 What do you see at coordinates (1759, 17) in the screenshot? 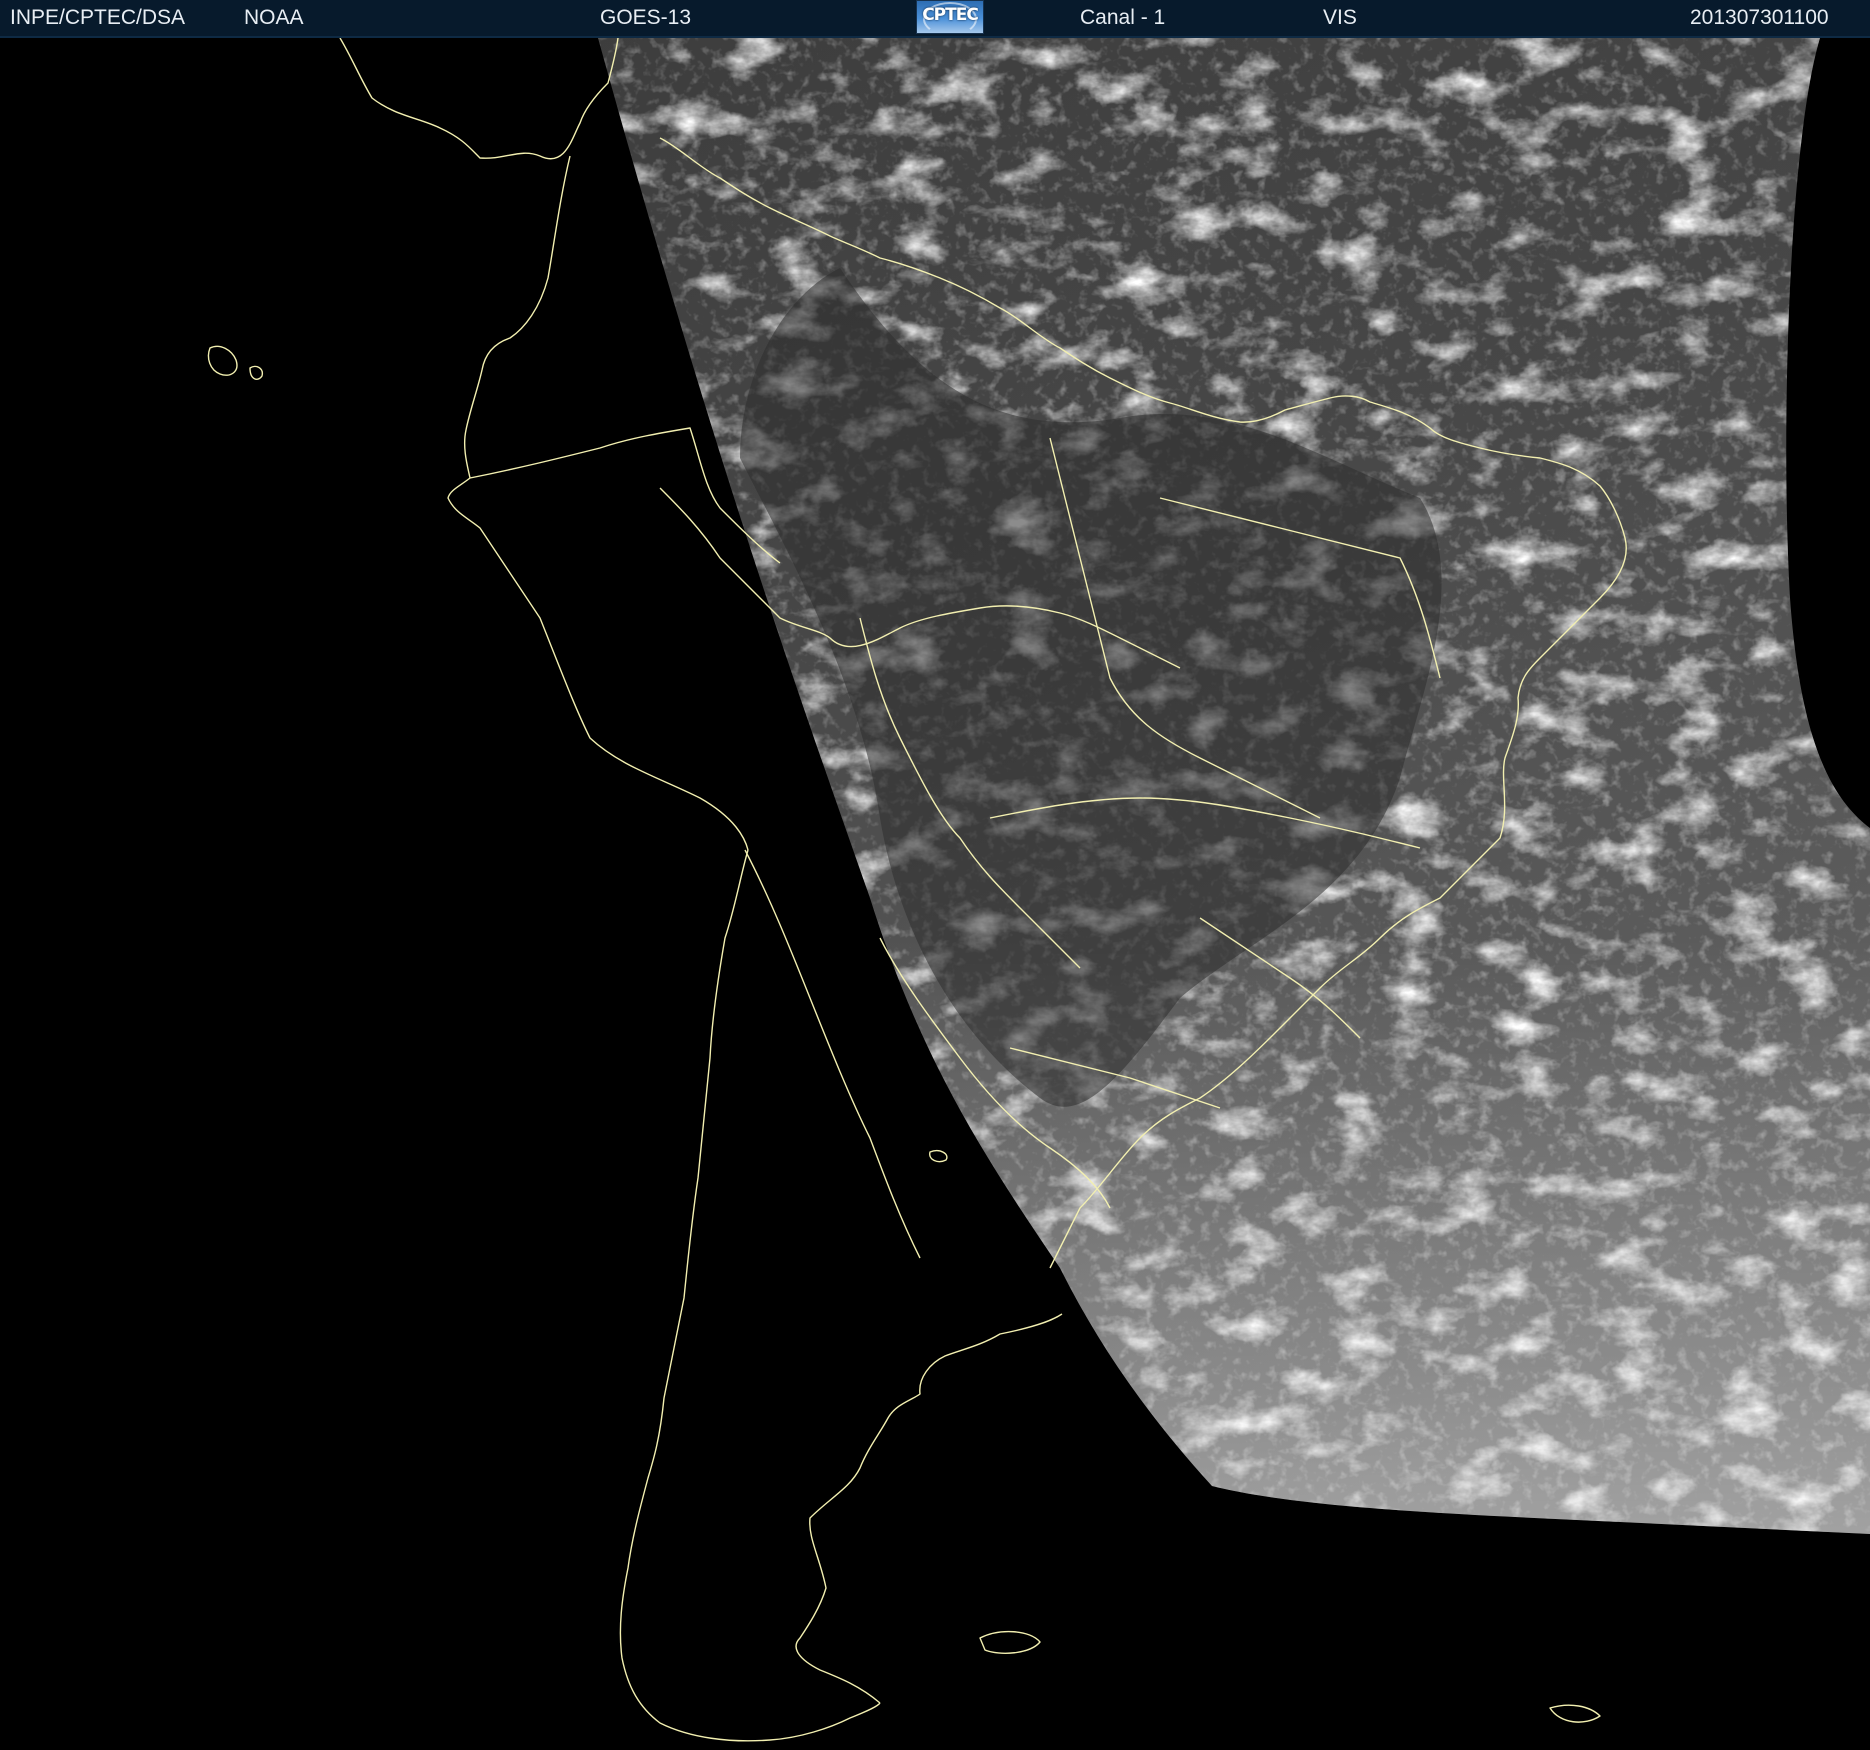
I see `timestamp-label: 201307301100` at bounding box center [1759, 17].